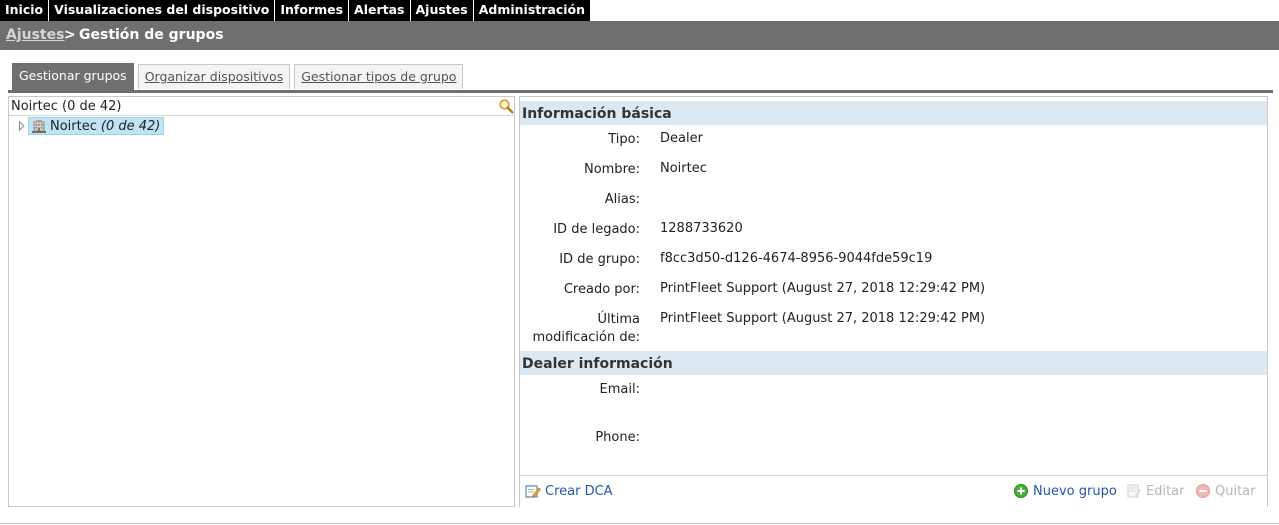 The image size is (1279, 525). I want to click on label-email: Email:, so click(619, 389).